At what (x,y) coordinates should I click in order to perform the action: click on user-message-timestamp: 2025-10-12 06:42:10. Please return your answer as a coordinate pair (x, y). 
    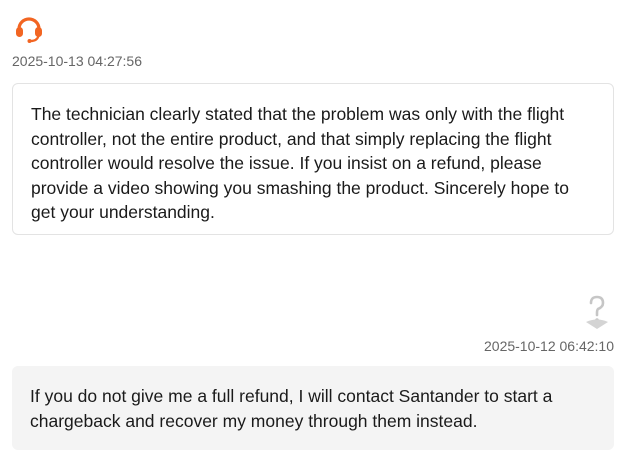
    Looking at the image, I should click on (549, 346).